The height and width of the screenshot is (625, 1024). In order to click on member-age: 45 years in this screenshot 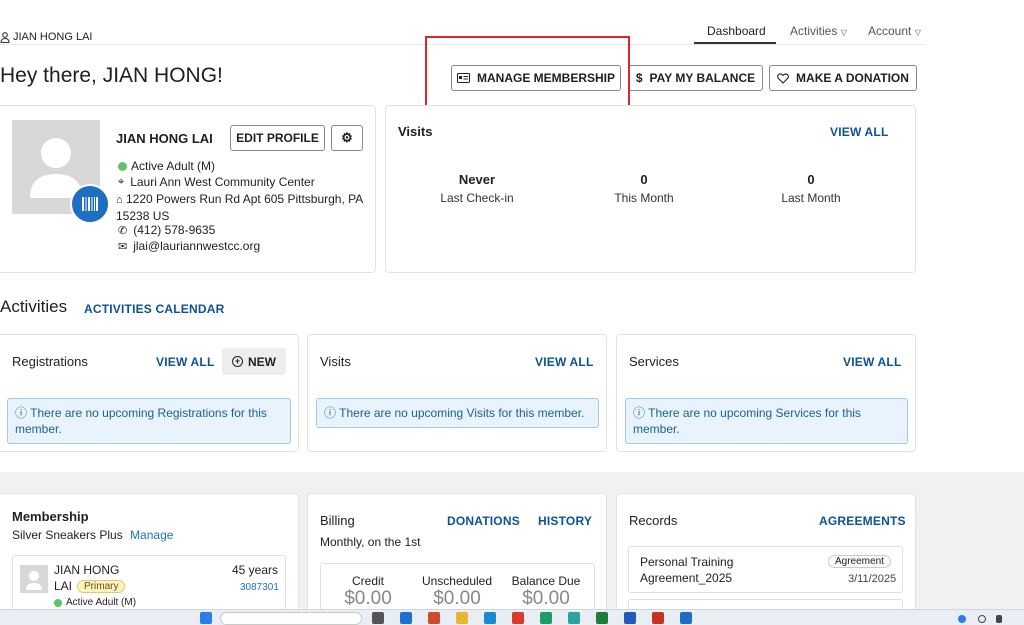, I will do `click(255, 570)`.